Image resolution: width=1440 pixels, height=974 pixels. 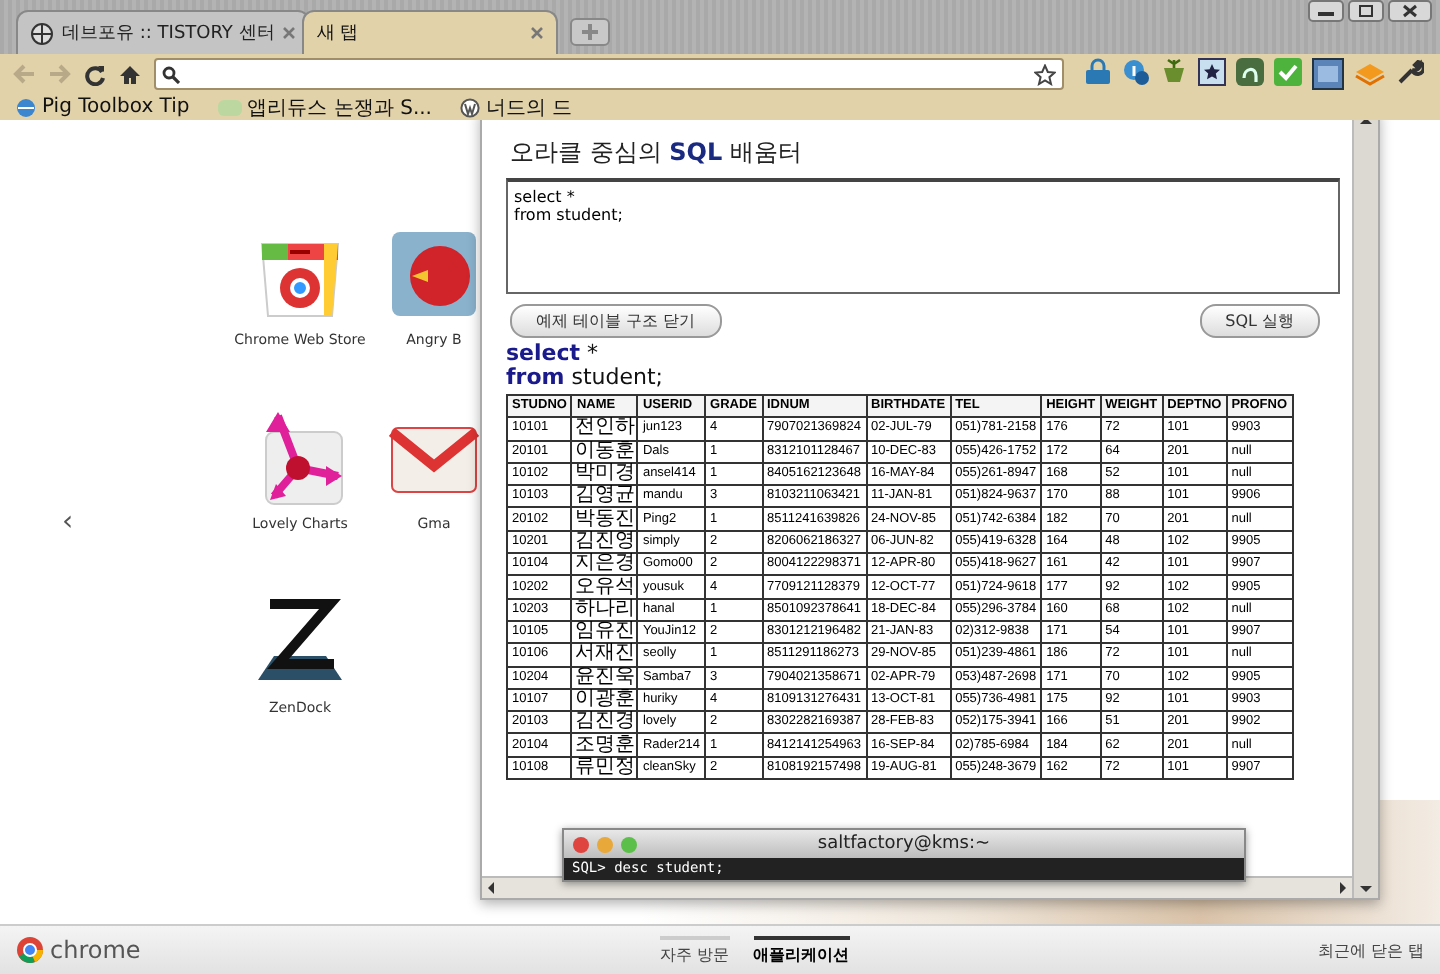 What do you see at coordinates (229, 107) in the screenshot?
I see `bookmark-favicon-icon` at bounding box center [229, 107].